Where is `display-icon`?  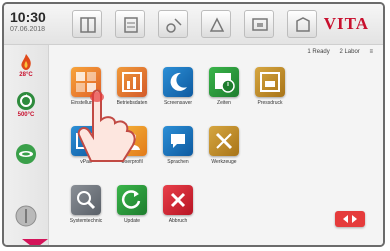 display-icon is located at coordinates (260, 24).